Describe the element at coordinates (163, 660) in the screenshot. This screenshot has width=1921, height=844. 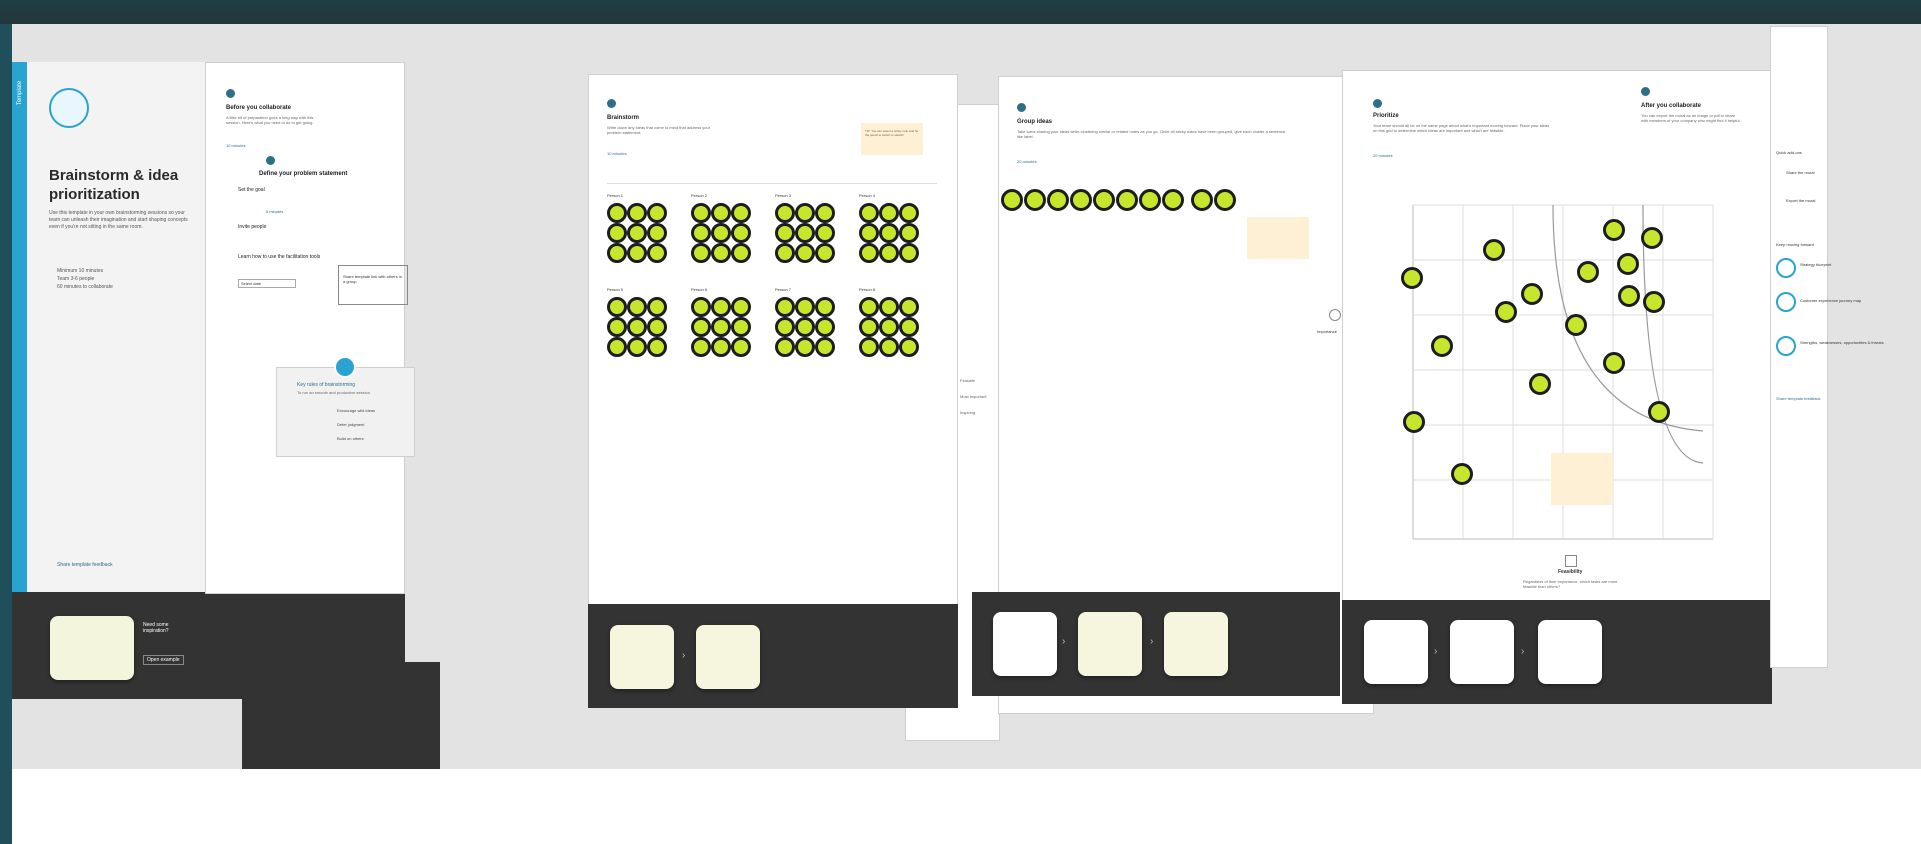
I see `dark-box-button: Open example` at that location.